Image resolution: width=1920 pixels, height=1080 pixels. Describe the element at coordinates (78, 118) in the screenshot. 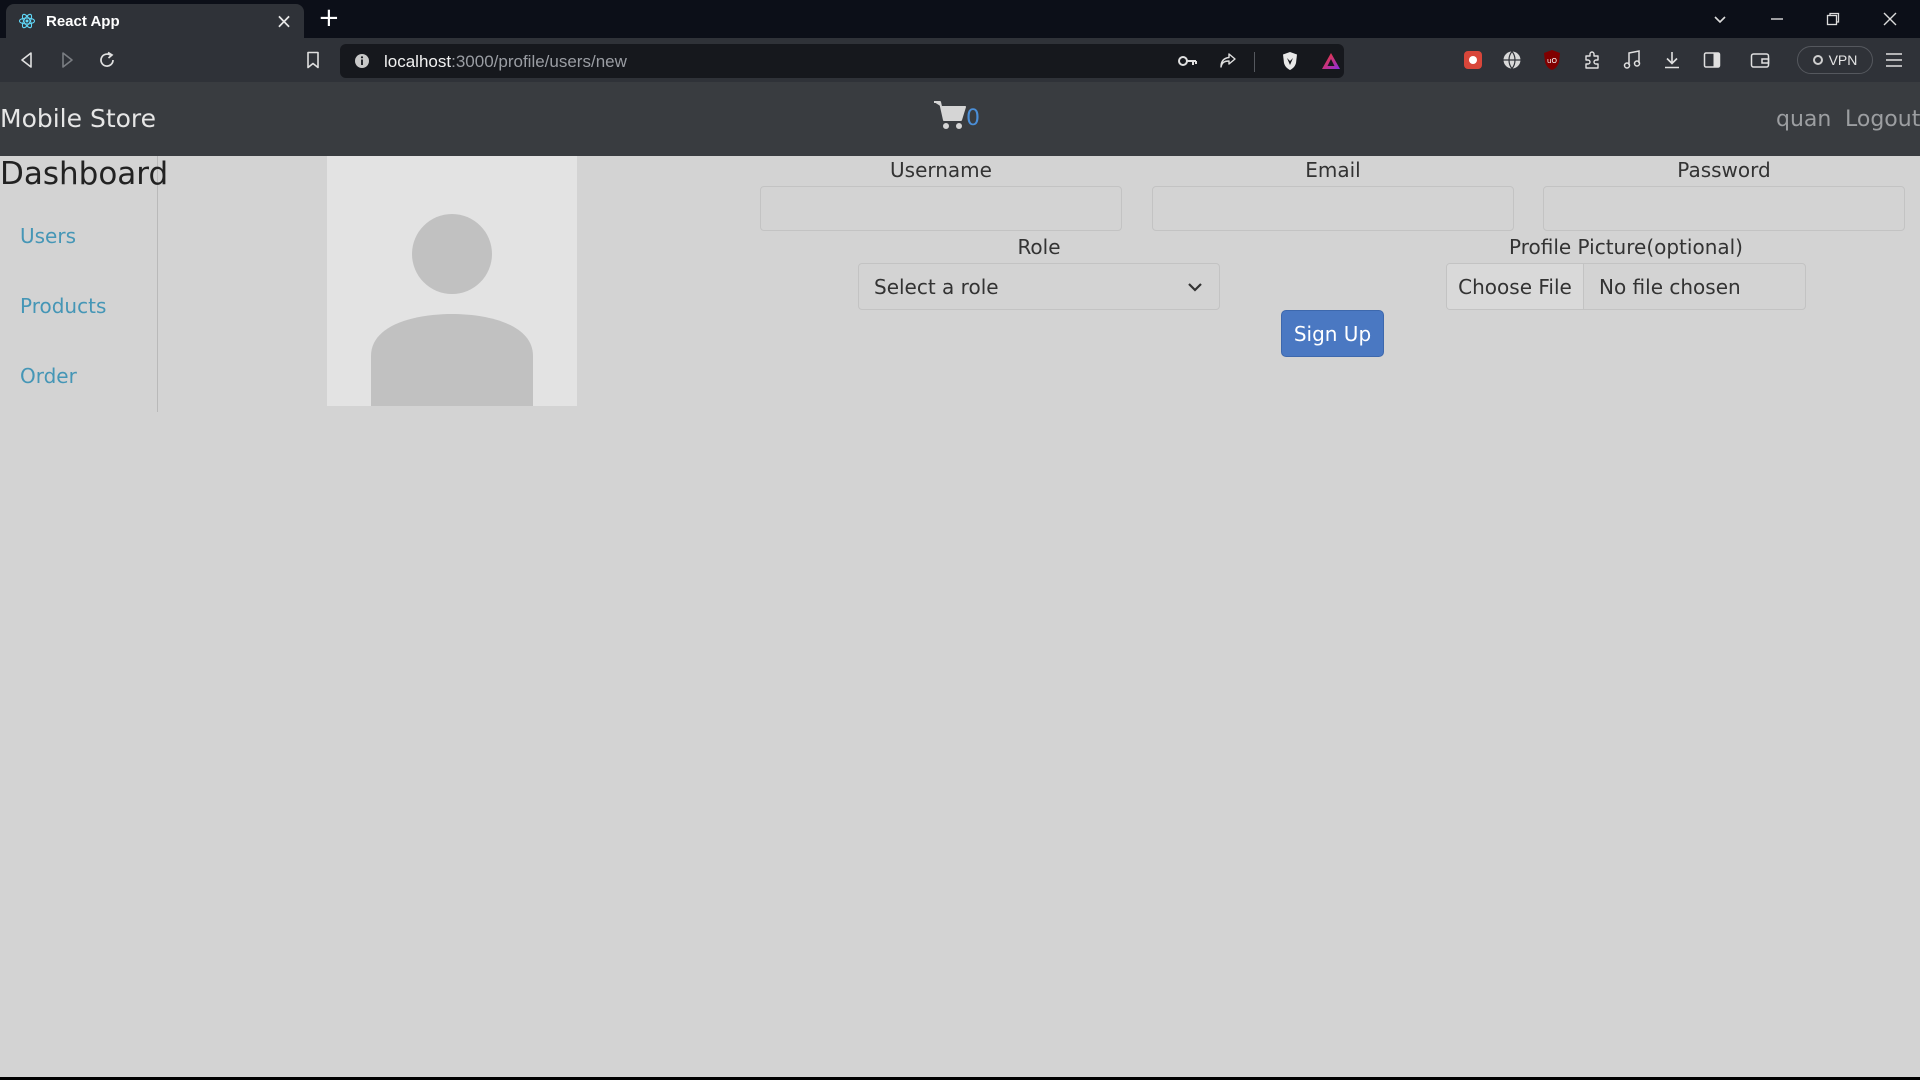

I see `brand-logo-text: Mobile Store` at that location.